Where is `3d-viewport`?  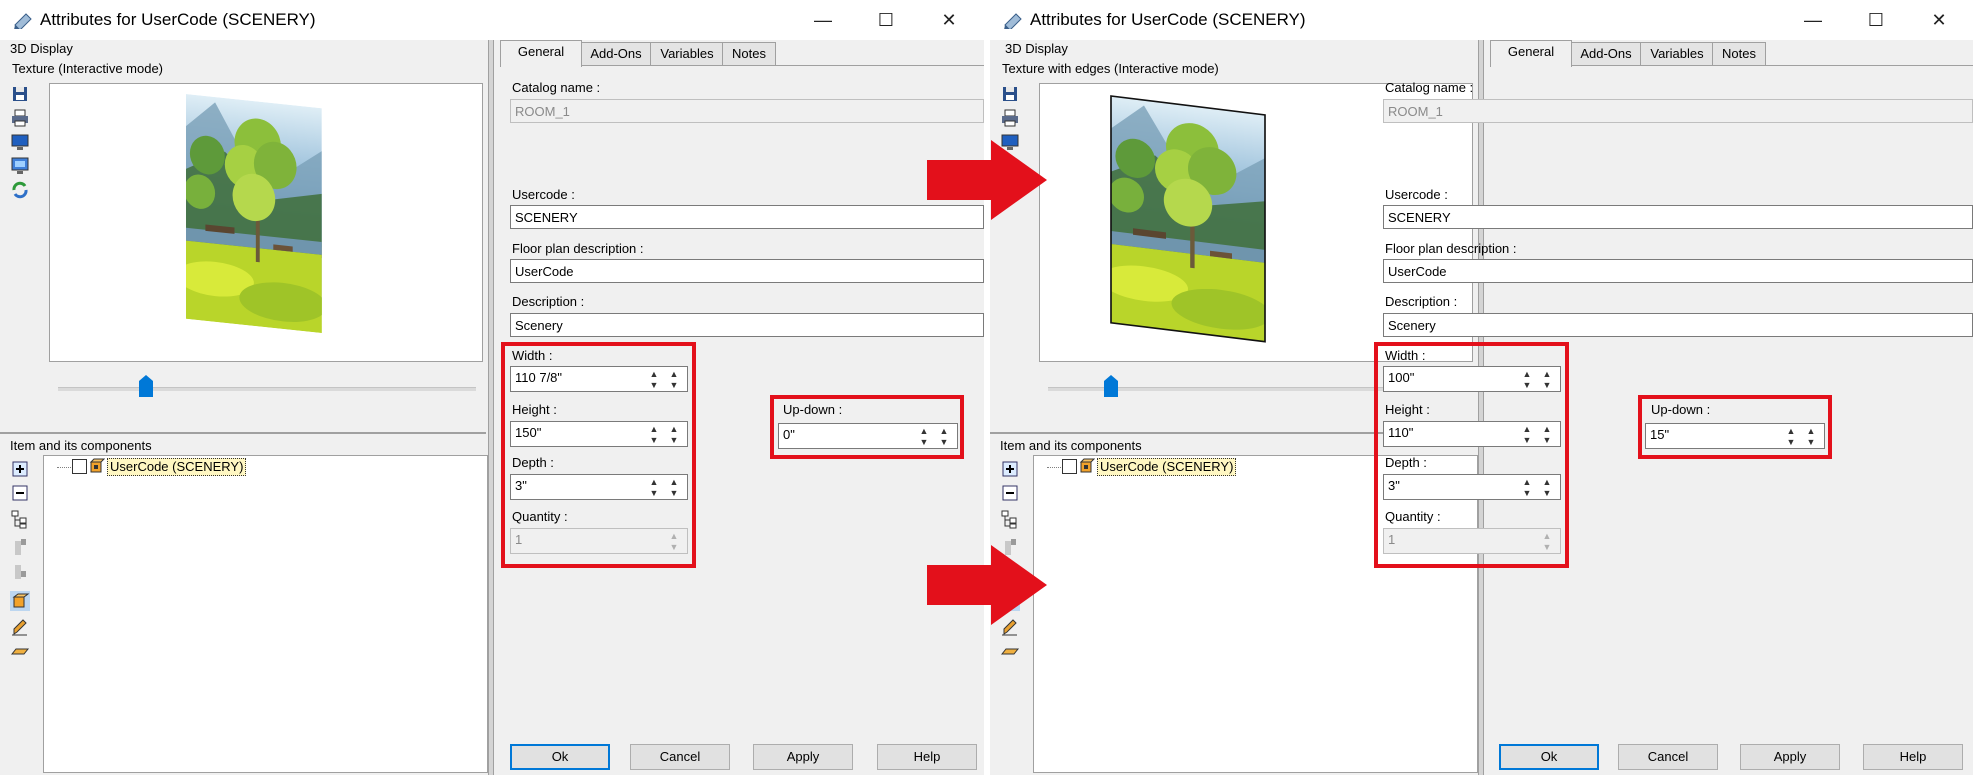 3d-viewport is located at coordinates (266, 222).